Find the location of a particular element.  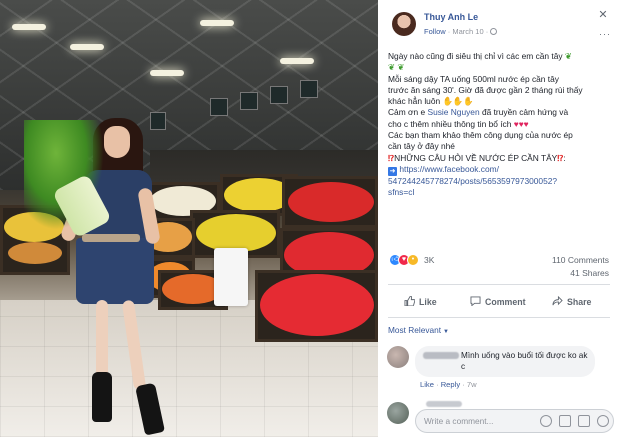

heart-emoji-icon: ♥♥♥ is located at coordinates (521, 123).